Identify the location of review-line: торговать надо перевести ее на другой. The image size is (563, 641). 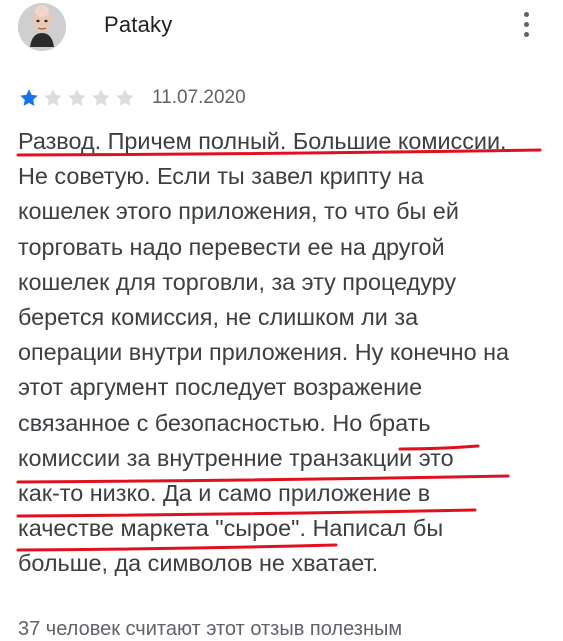
(231, 246).